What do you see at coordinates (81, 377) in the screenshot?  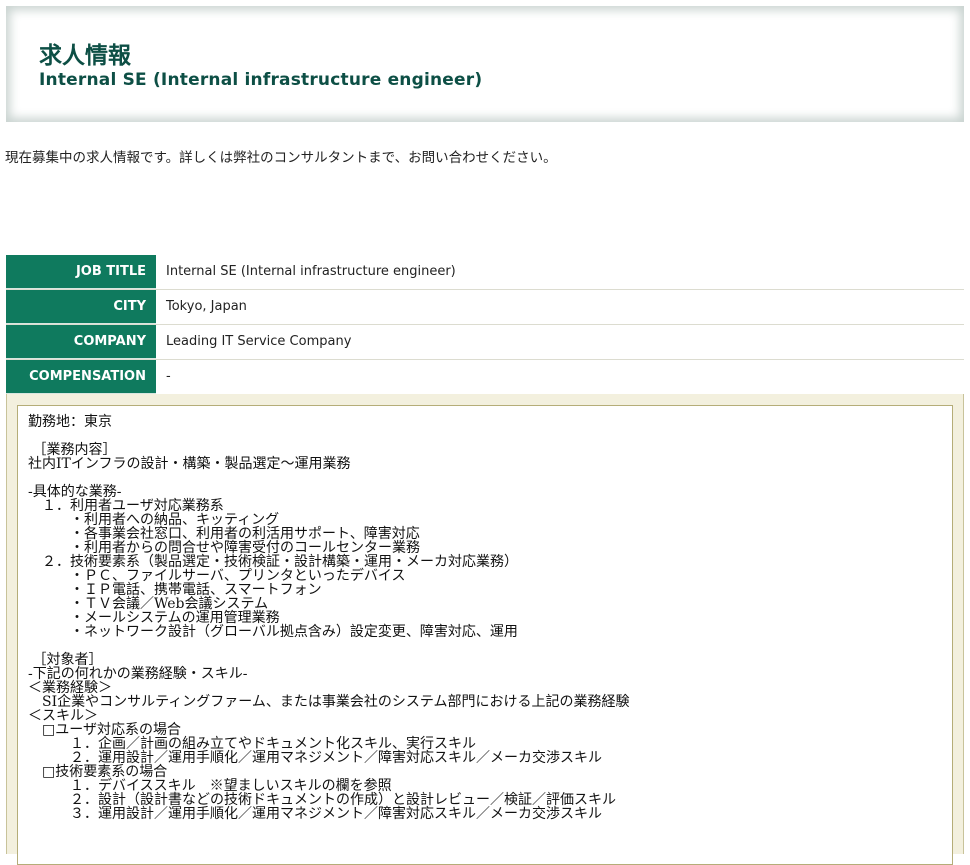 I see `detail-label: COMPENSATION` at bounding box center [81, 377].